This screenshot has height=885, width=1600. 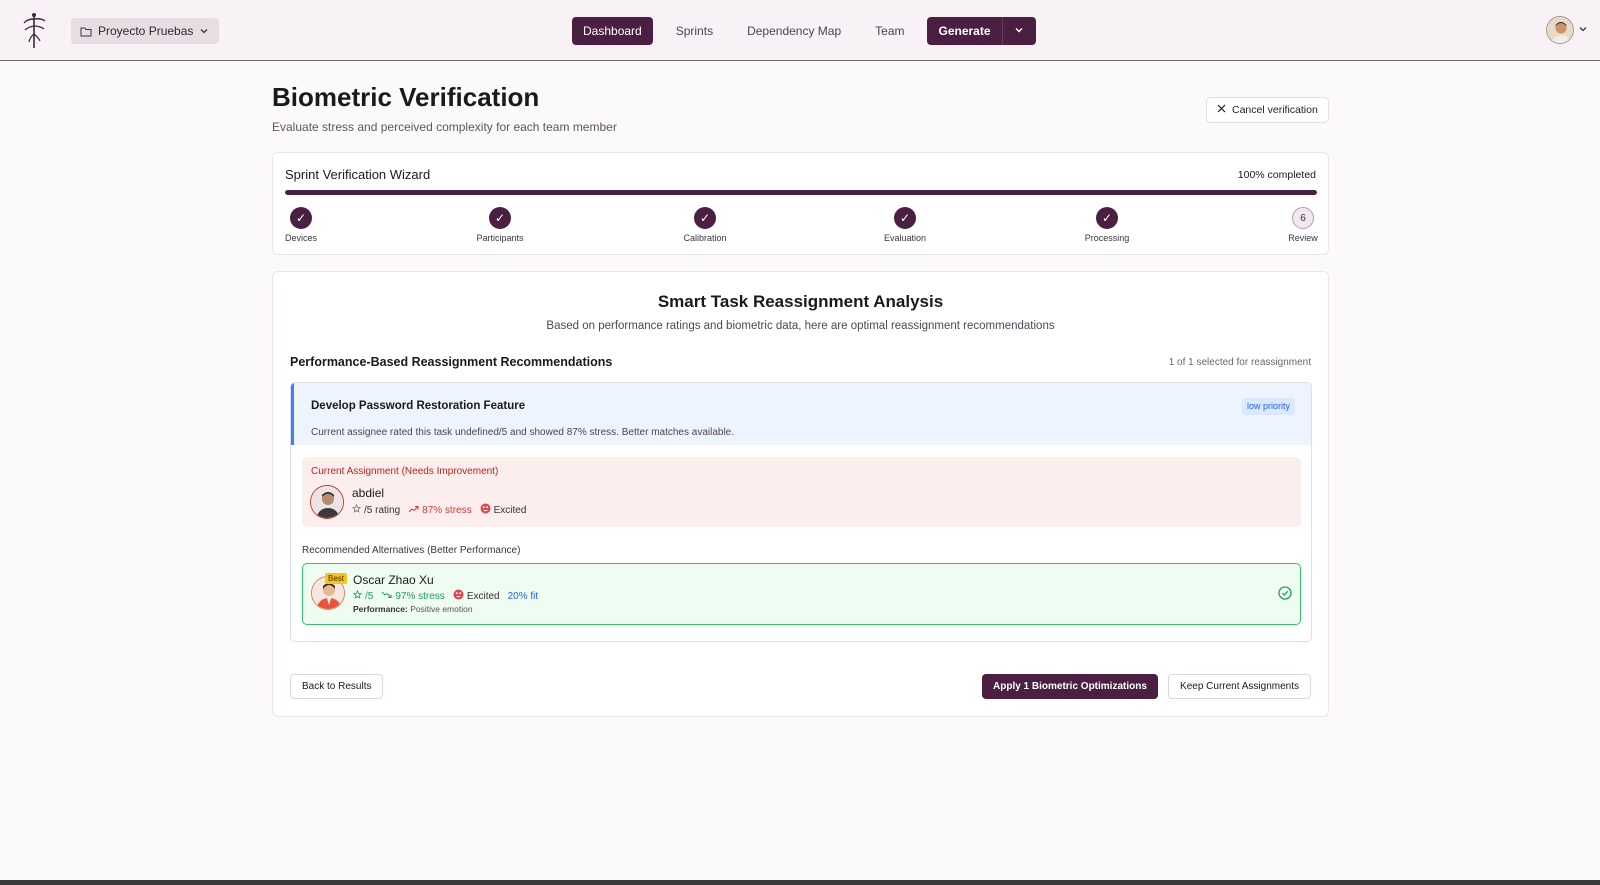 What do you see at coordinates (405, 471) in the screenshot?
I see `current-assignment-label: Current Assignment (Needs Improvement)` at bounding box center [405, 471].